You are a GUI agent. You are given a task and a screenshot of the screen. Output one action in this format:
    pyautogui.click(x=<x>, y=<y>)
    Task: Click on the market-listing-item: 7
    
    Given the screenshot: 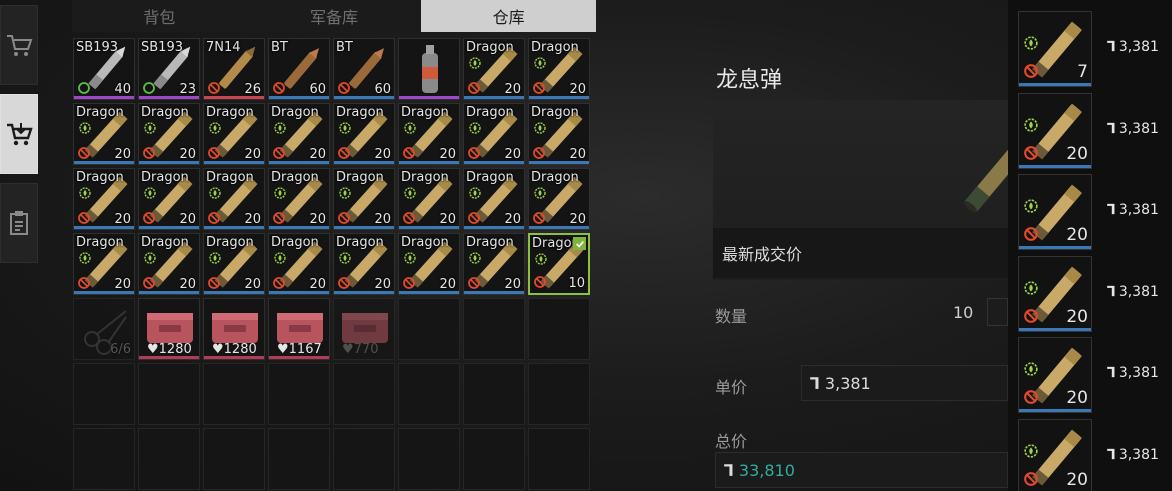 What is the action you would take?
    pyautogui.click(x=1055, y=49)
    